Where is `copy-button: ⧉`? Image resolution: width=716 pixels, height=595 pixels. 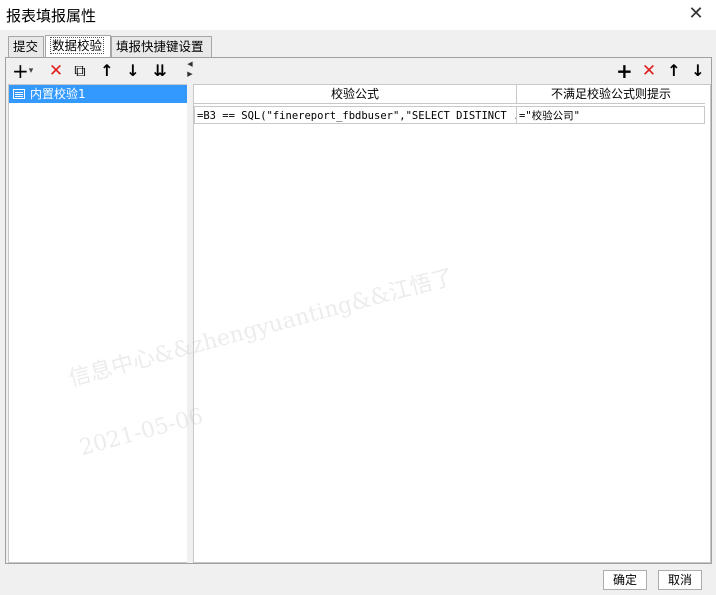
copy-button: ⧉ is located at coordinates (80, 71).